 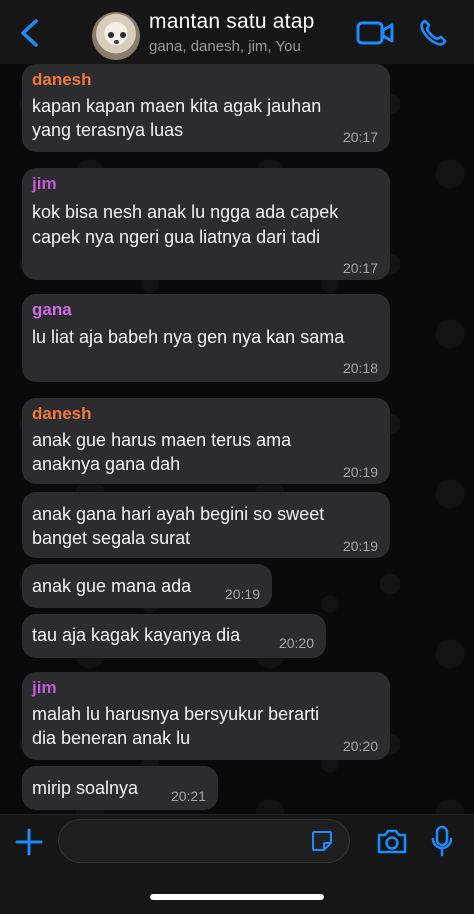 What do you see at coordinates (177, 106) in the screenshot?
I see `message-text-line: kapan kapan maen kita agak jauhan` at bounding box center [177, 106].